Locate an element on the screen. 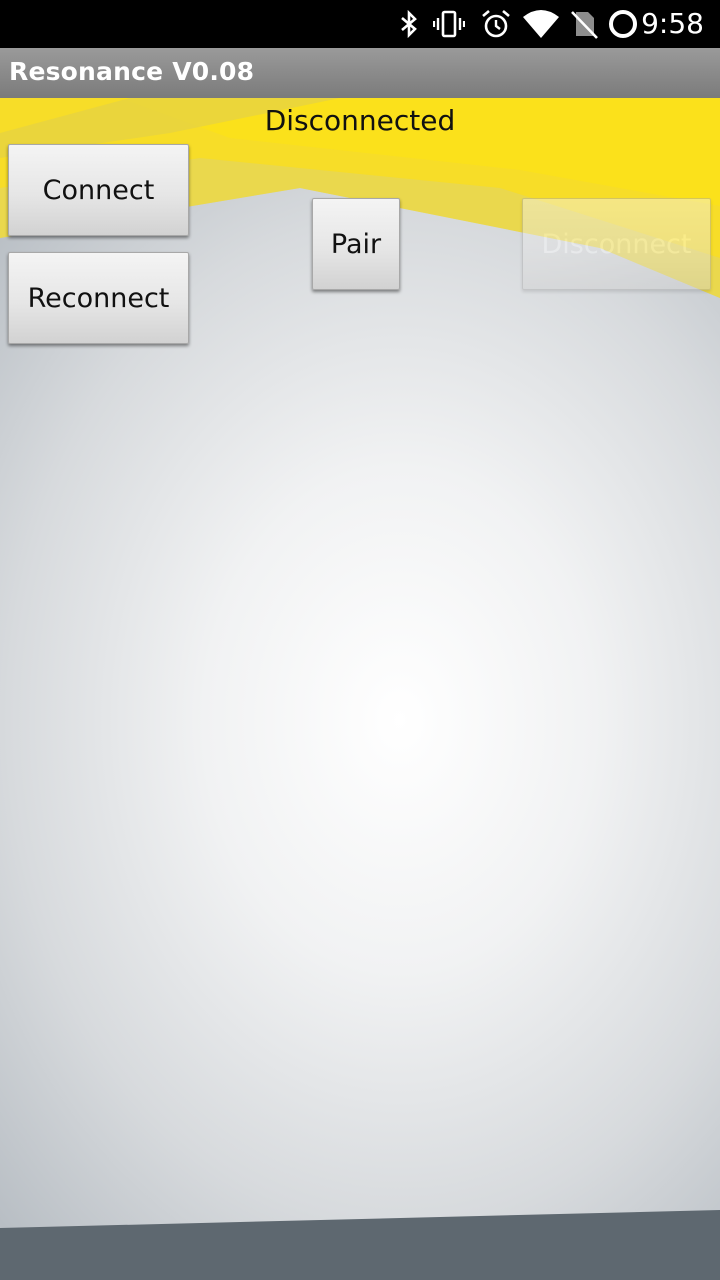 Image resolution: width=720 pixels, height=1280 pixels. battery-charging-icon is located at coordinates (623, 24).